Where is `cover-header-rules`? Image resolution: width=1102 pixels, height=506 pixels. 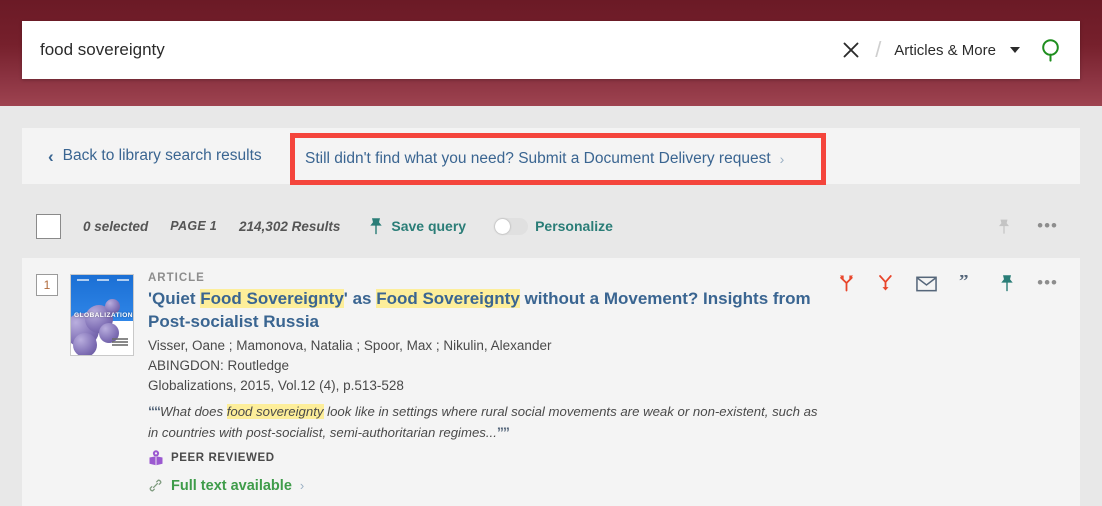 cover-header-rules is located at coordinates (103, 280).